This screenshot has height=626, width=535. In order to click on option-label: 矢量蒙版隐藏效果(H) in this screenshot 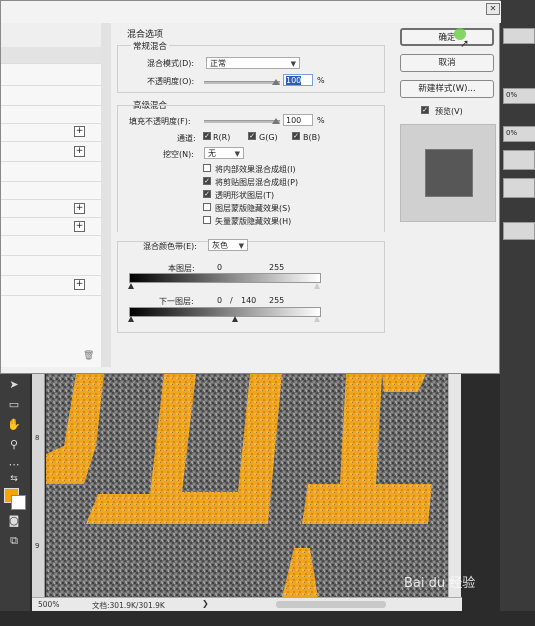, I will do `click(253, 221)`.